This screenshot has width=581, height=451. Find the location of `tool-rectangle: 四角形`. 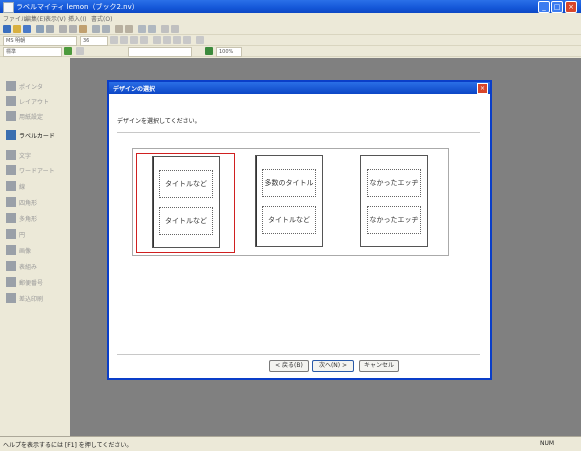

tool-rectangle: 四角形 is located at coordinates (36, 202).